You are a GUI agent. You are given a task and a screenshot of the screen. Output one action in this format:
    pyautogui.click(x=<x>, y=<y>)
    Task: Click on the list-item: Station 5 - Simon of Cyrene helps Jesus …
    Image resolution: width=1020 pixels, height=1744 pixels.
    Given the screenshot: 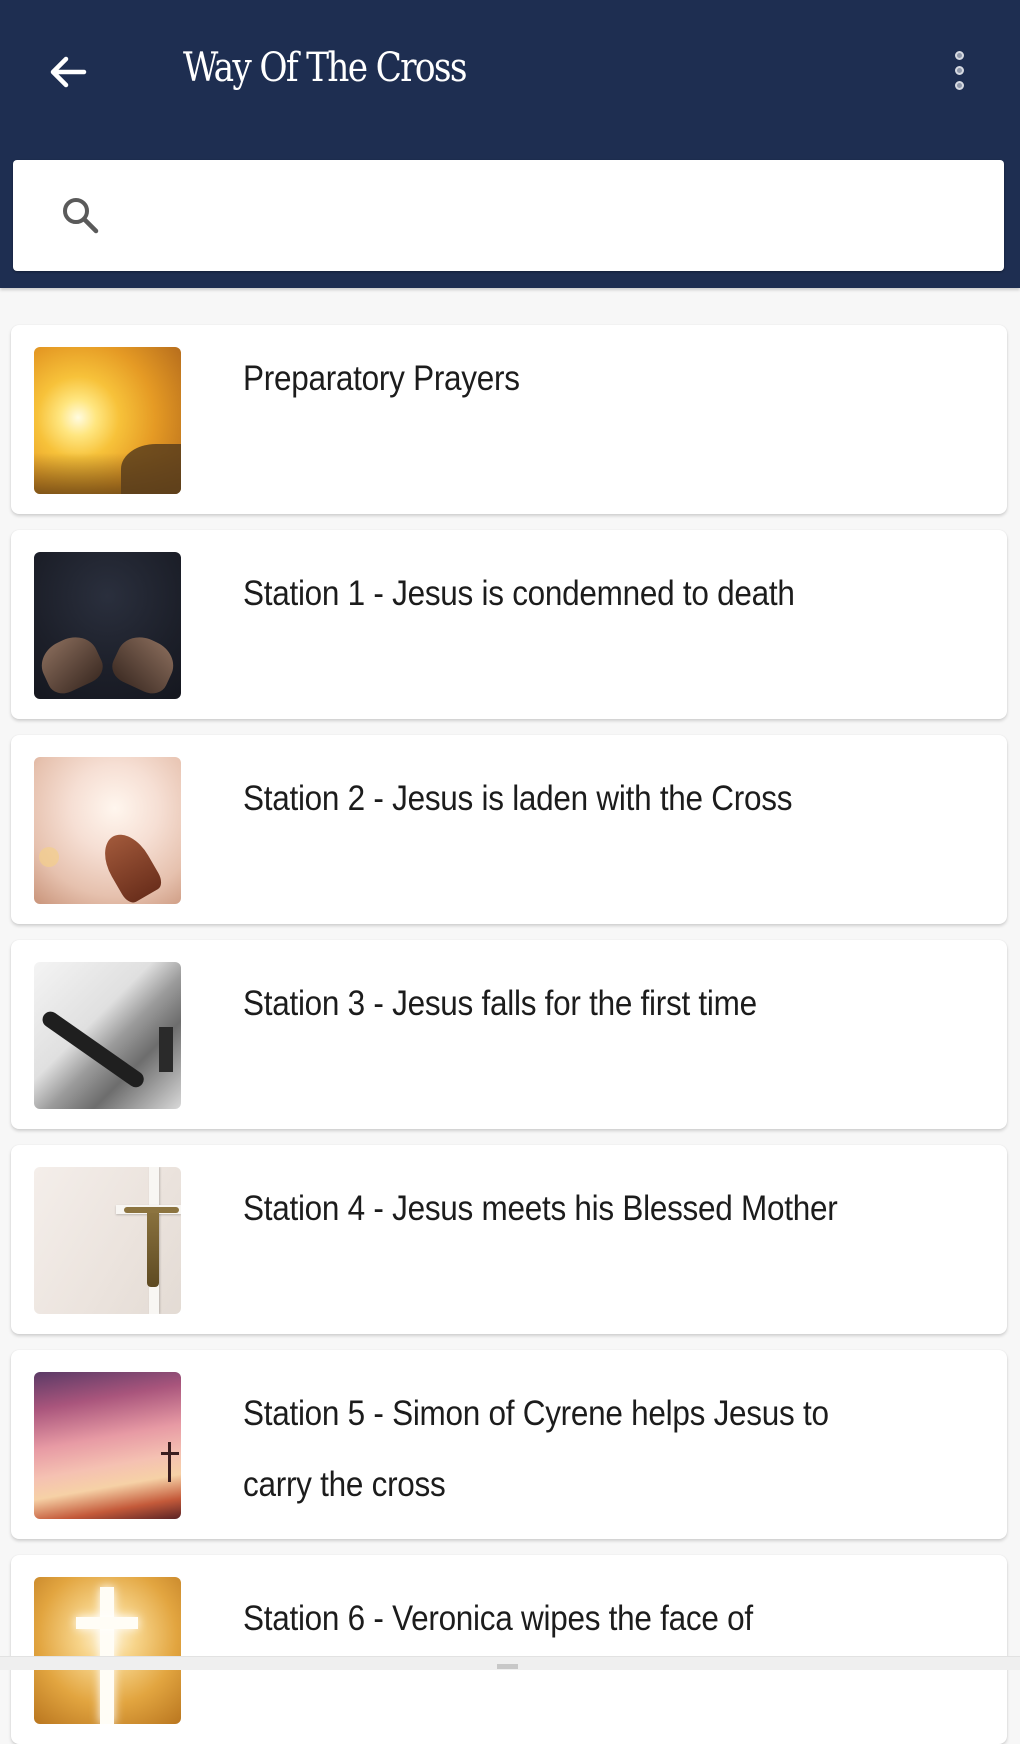 What is the action you would take?
    pyautogui.click(x=509, y=1444)
    